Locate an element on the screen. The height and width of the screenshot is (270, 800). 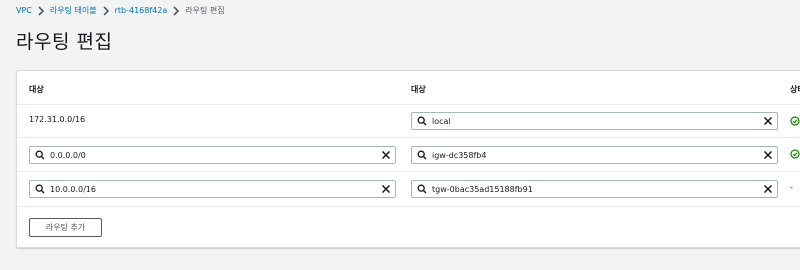
breadcrumb-vpc: VPC is located at coordinates (24, 11).